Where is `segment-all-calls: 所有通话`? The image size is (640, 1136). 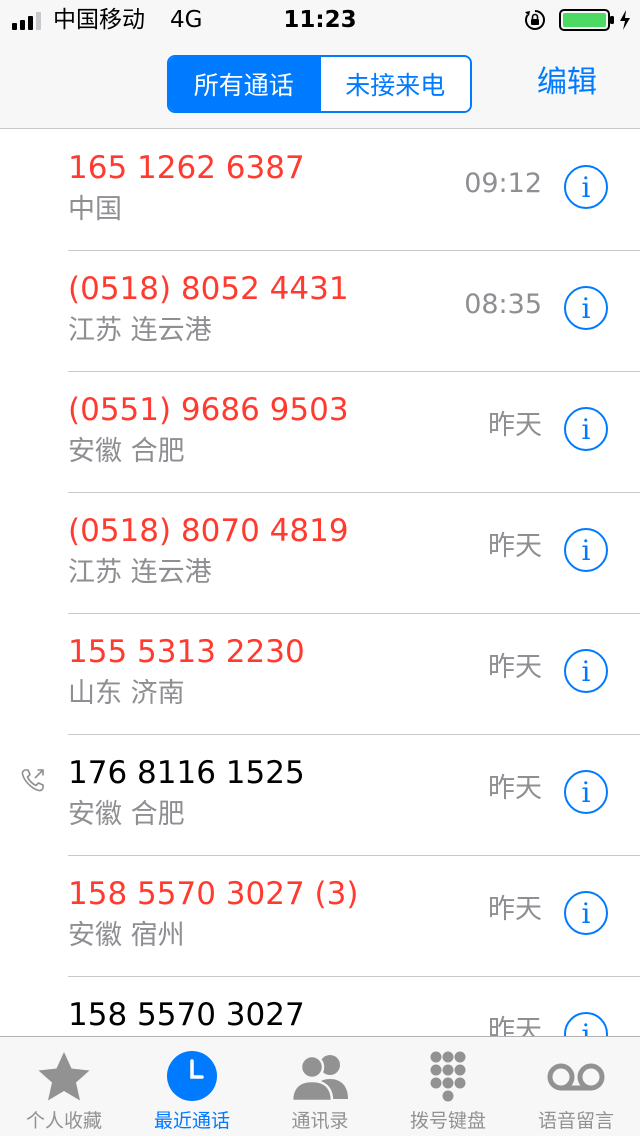
segment-all-calls: 所有通话 is located at coordinates (244, 84).